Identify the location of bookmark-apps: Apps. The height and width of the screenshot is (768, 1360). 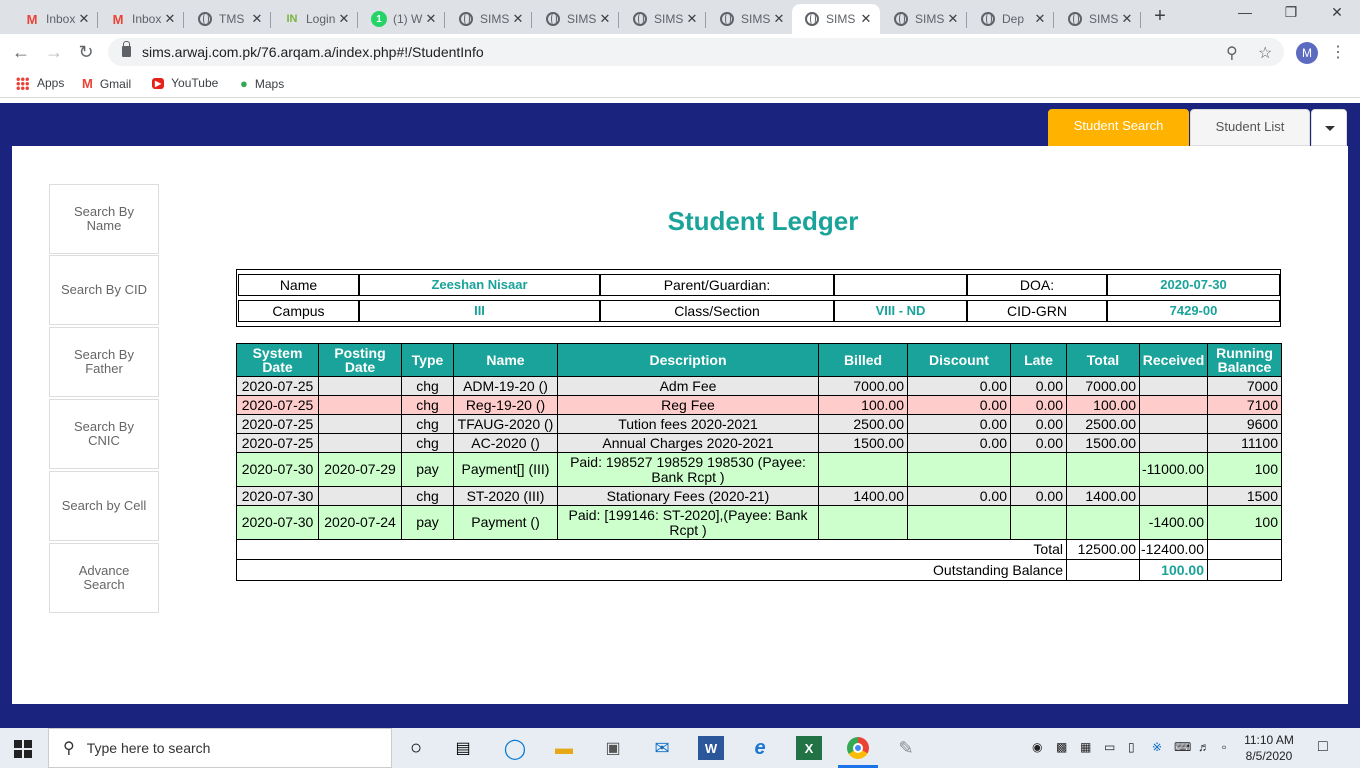
(40, 83).